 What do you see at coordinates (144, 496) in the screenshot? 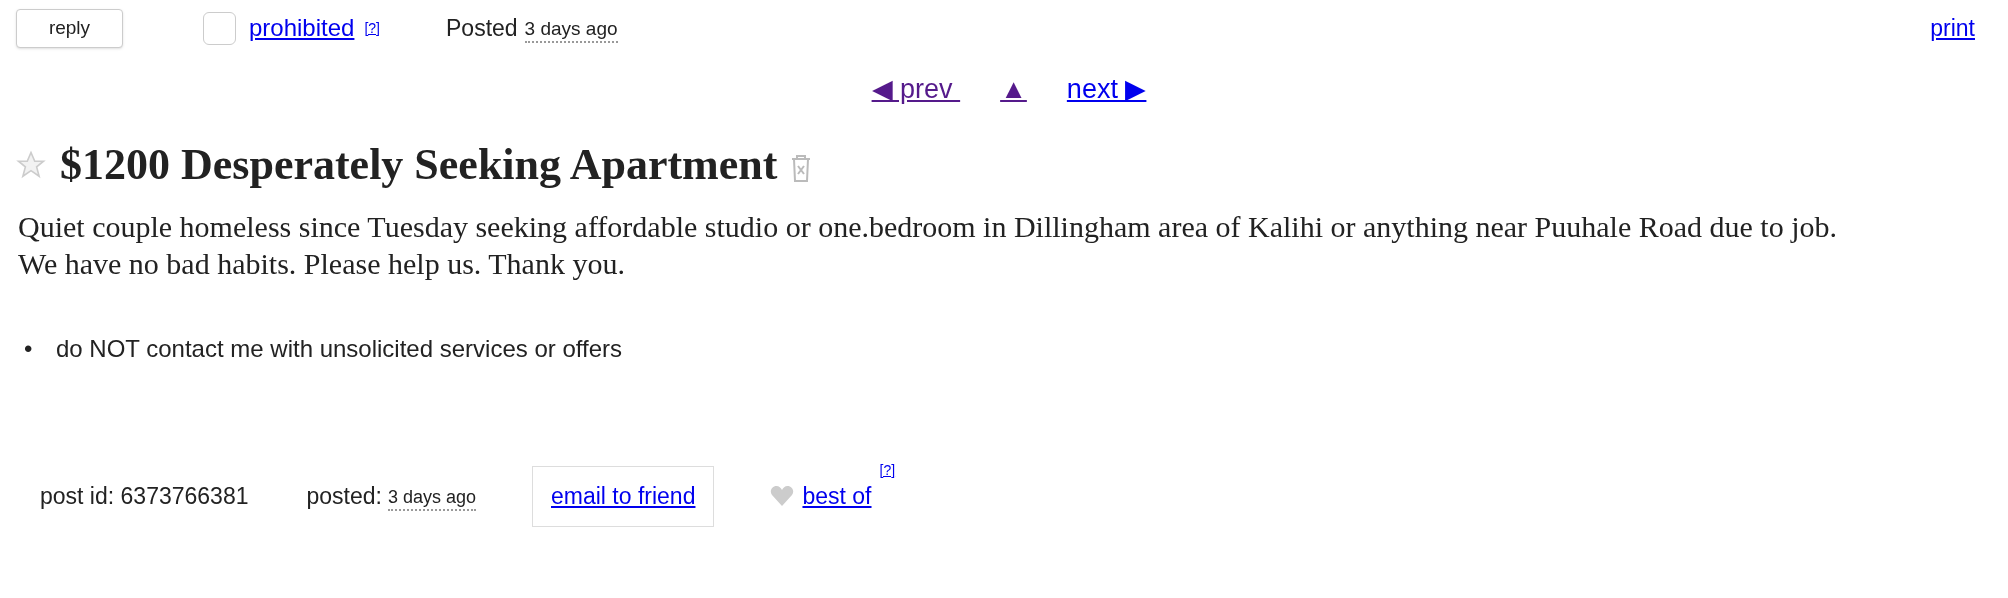
I see `post-id: post id: 6373766381` at bounding box center [144, 496].